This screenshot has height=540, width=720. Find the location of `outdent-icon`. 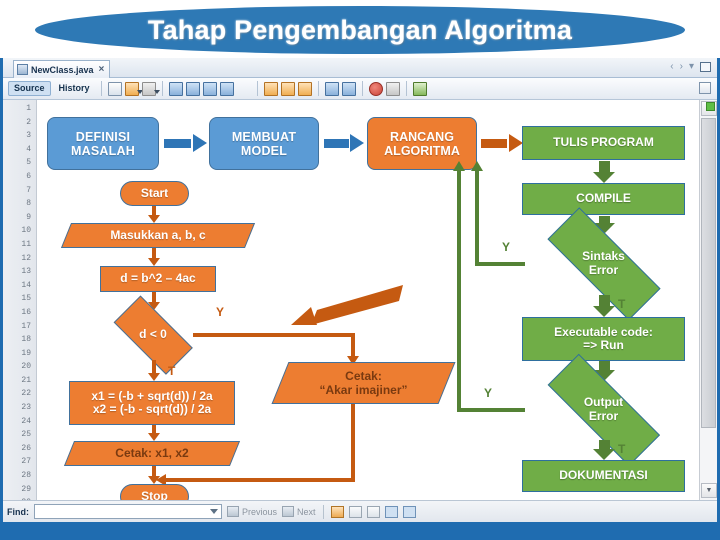

outdent-icon is located at coordinates (348, 88).